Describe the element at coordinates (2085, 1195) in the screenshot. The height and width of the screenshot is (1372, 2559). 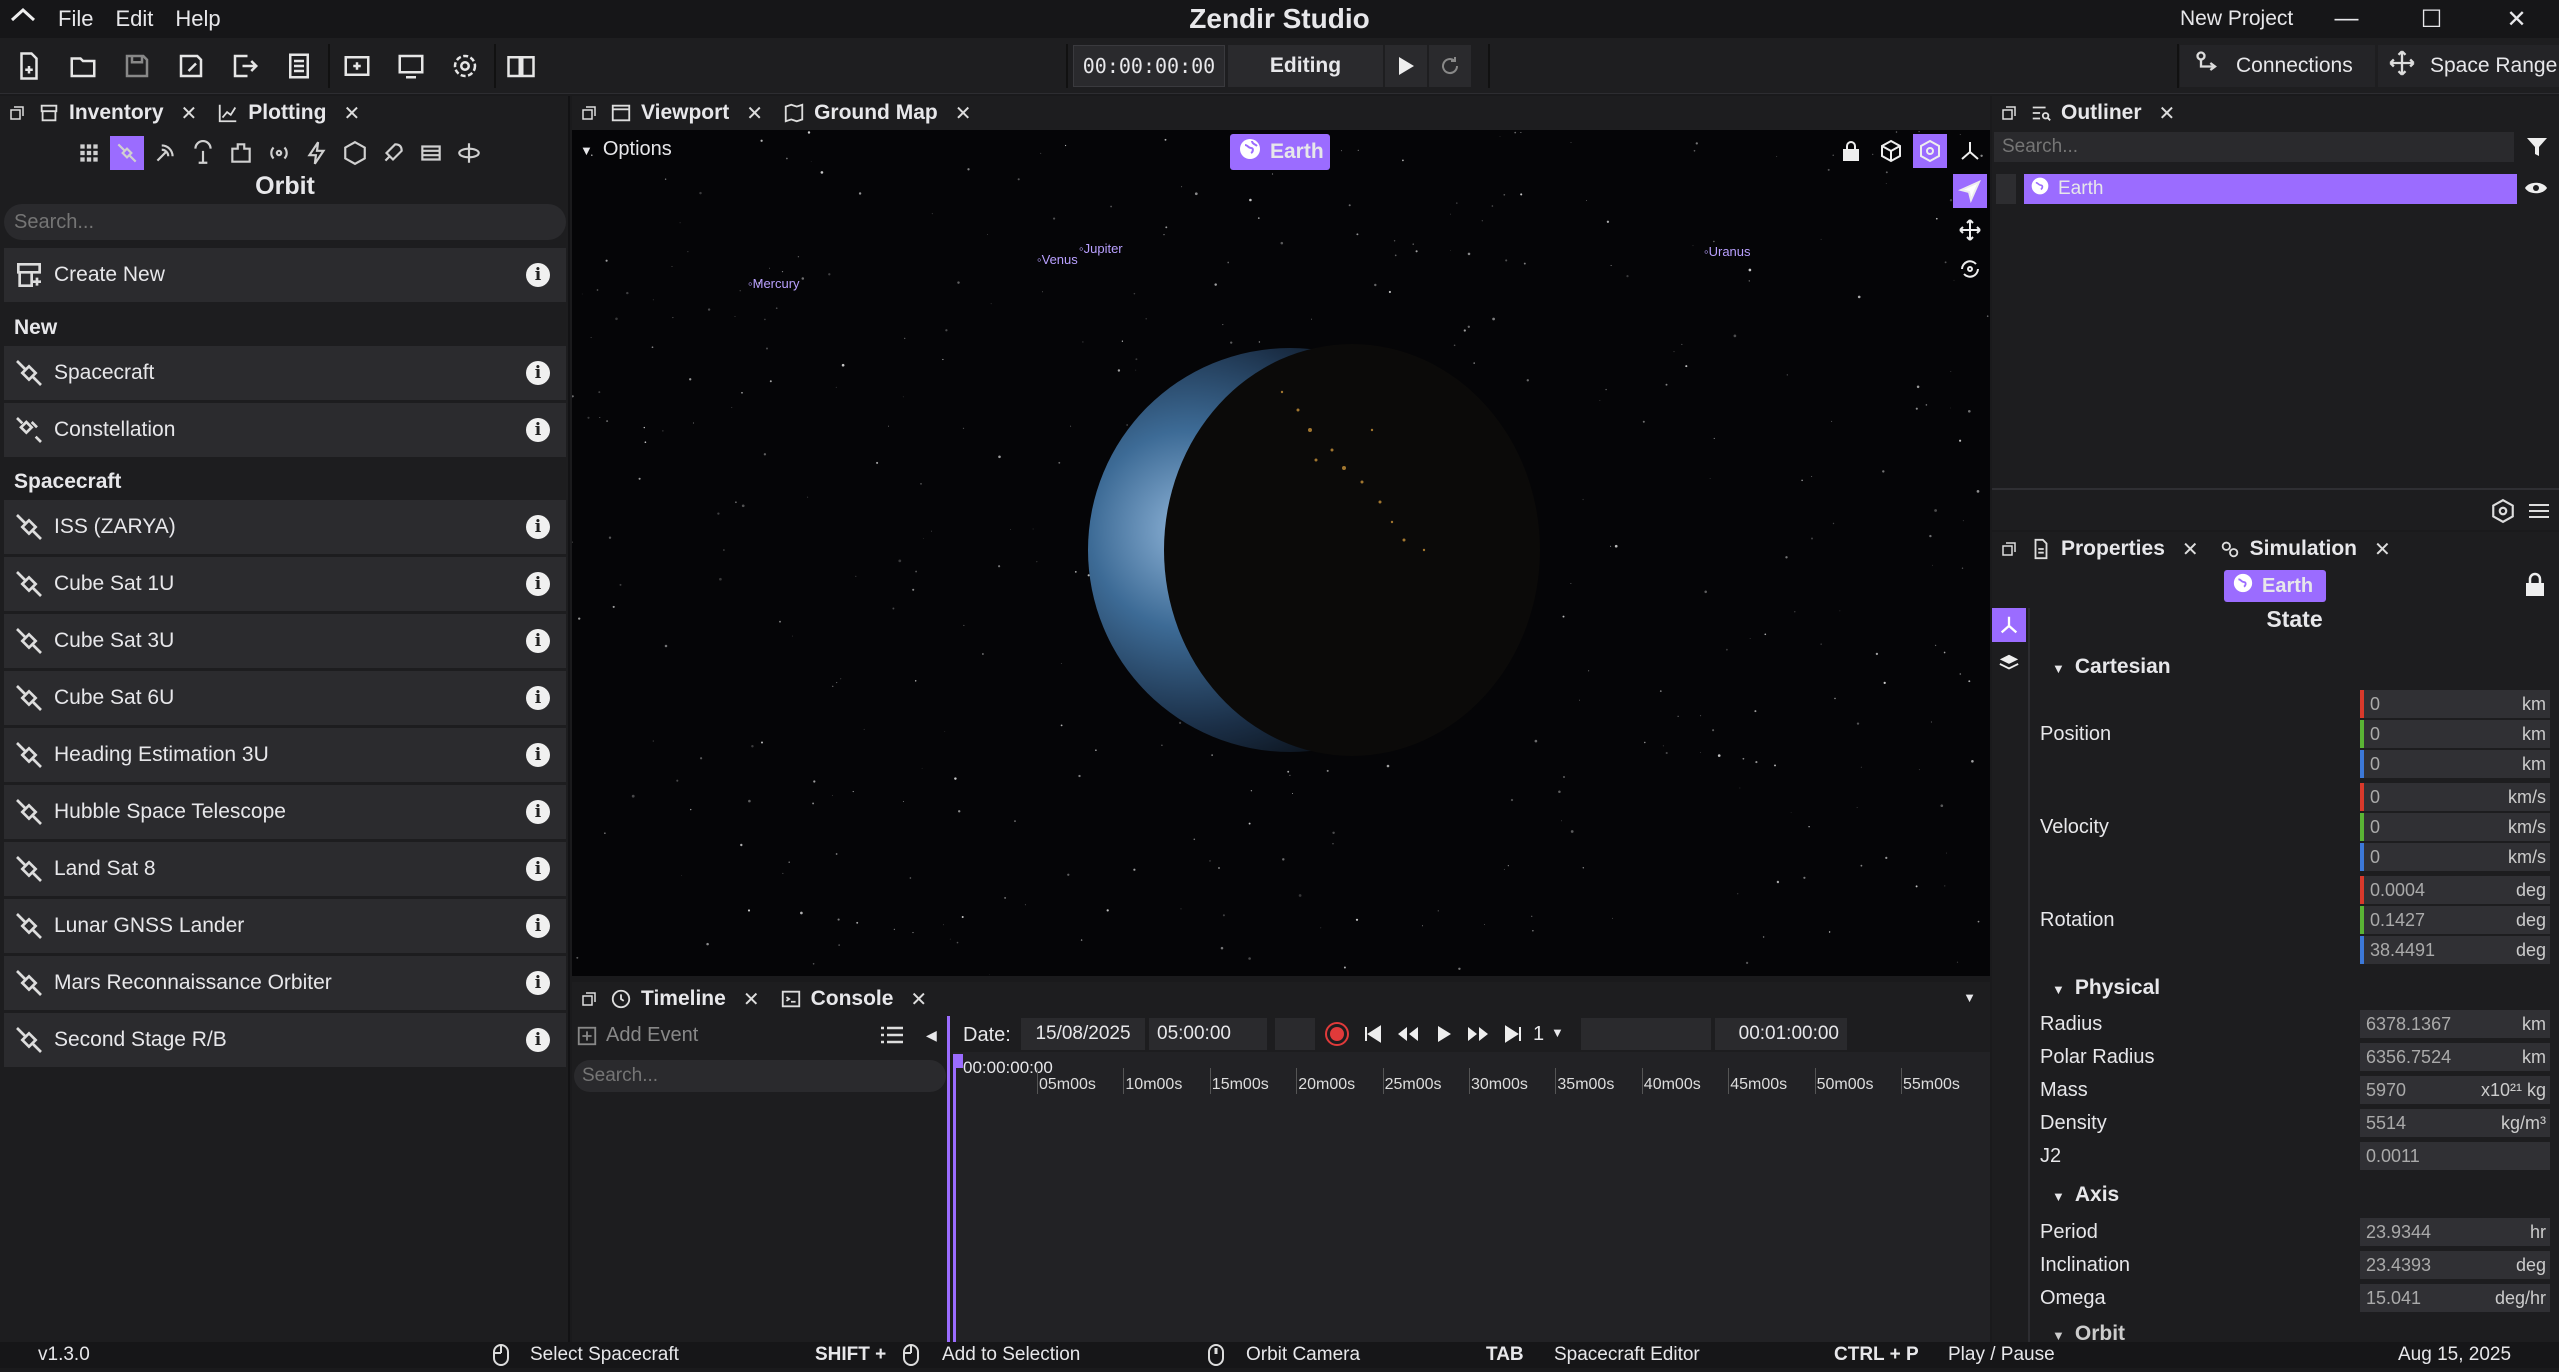
I see `section-axis: ▼ Axis` at that location.